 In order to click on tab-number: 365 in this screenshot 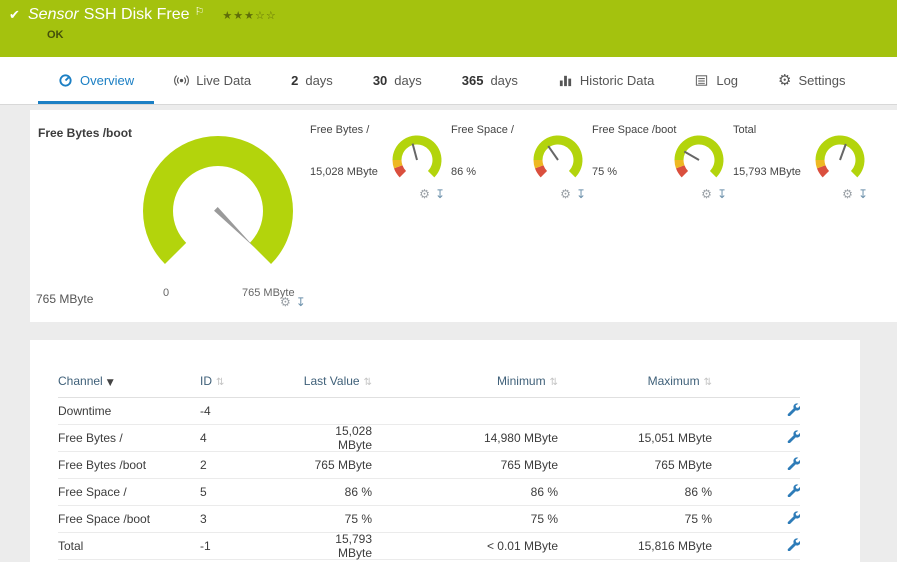, I will do `click(472, 80)`.